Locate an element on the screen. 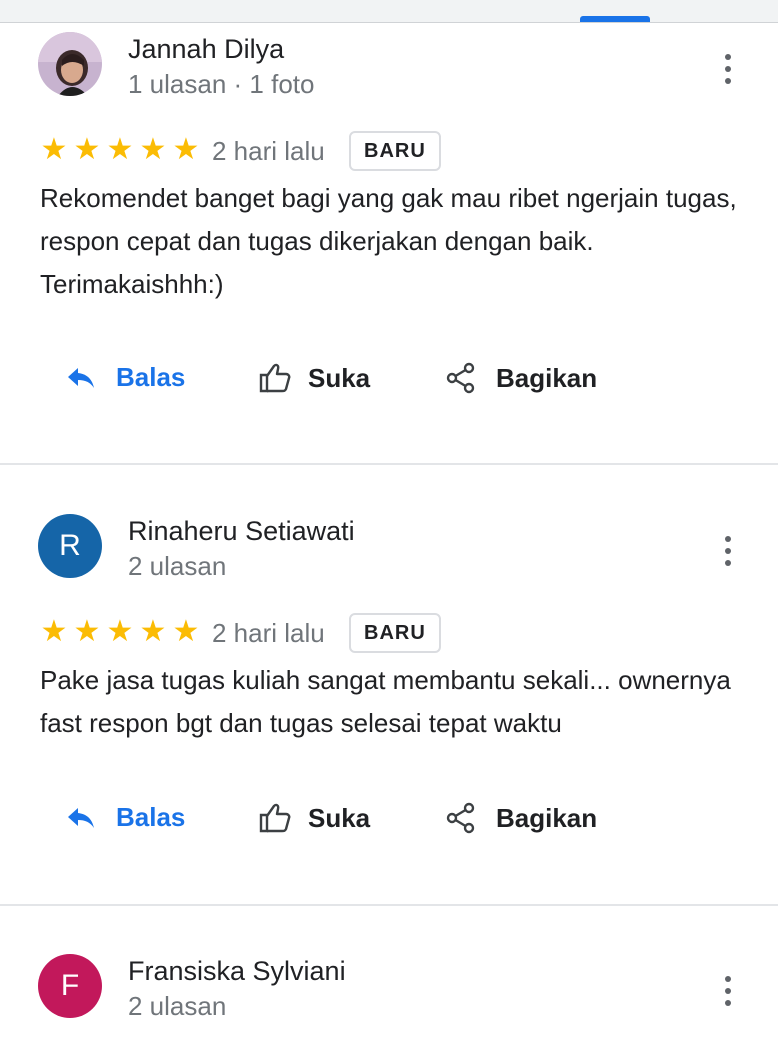 The image size is (778, 1044). avatar: F is located at coordinates (70, 986).